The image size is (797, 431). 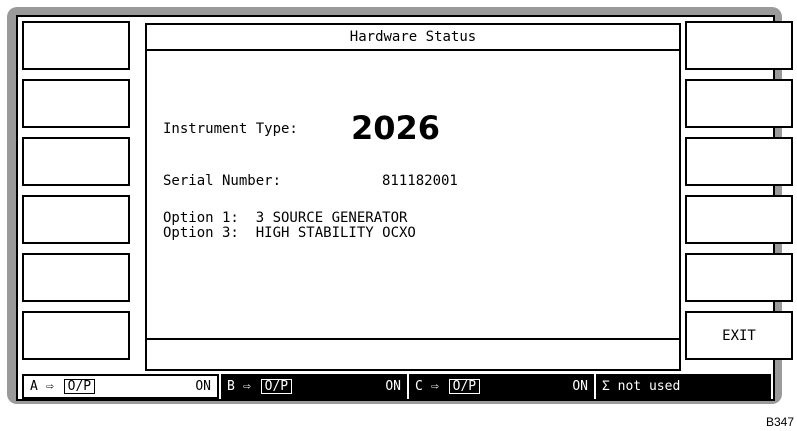 I want to click on instrument-type-label: Instrument Type:, so click(x=230, y=129).